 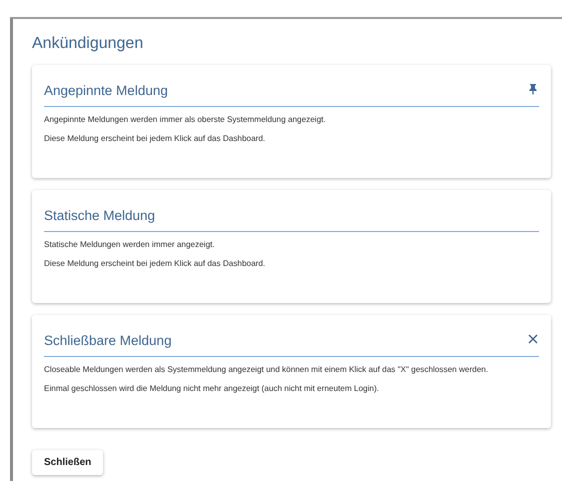 What do you see at coordinates (100, 215) in the screenshot?
I see `card-title: Statische Meldung` at bounding box center [100, 215].